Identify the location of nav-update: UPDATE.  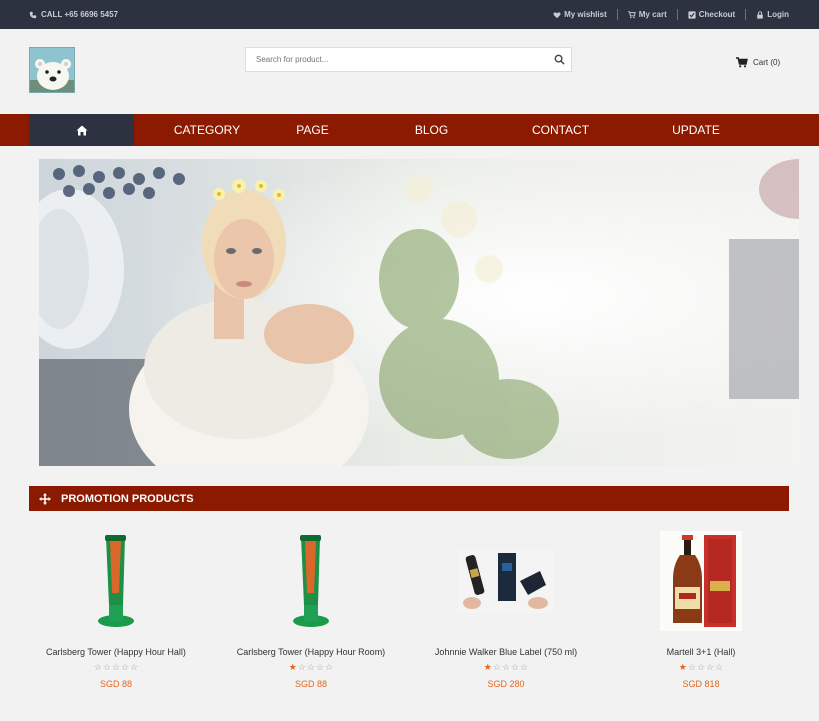
(696, 130).